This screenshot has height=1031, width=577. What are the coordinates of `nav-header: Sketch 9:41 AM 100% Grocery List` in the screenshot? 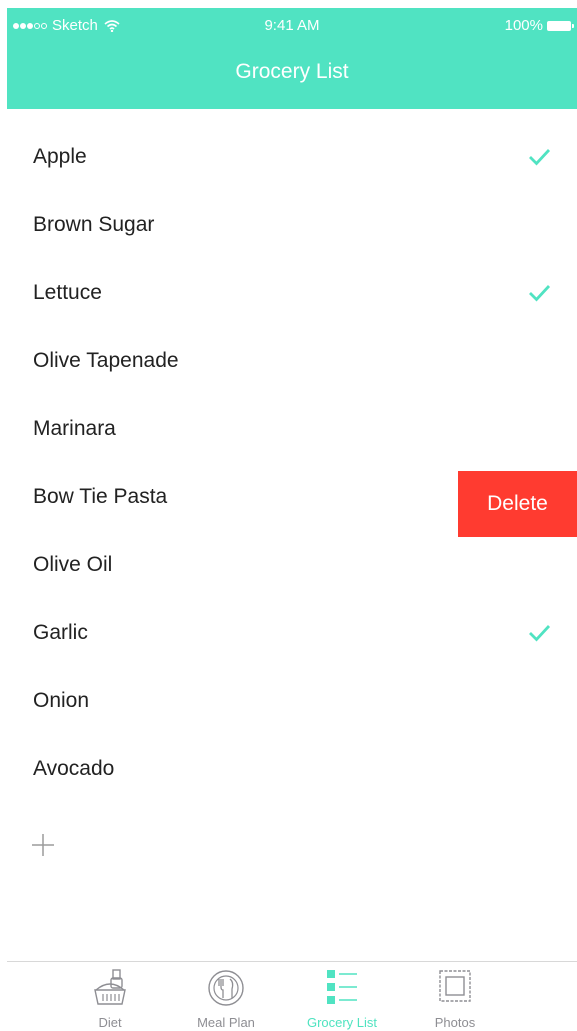 It's located at (292, 58).